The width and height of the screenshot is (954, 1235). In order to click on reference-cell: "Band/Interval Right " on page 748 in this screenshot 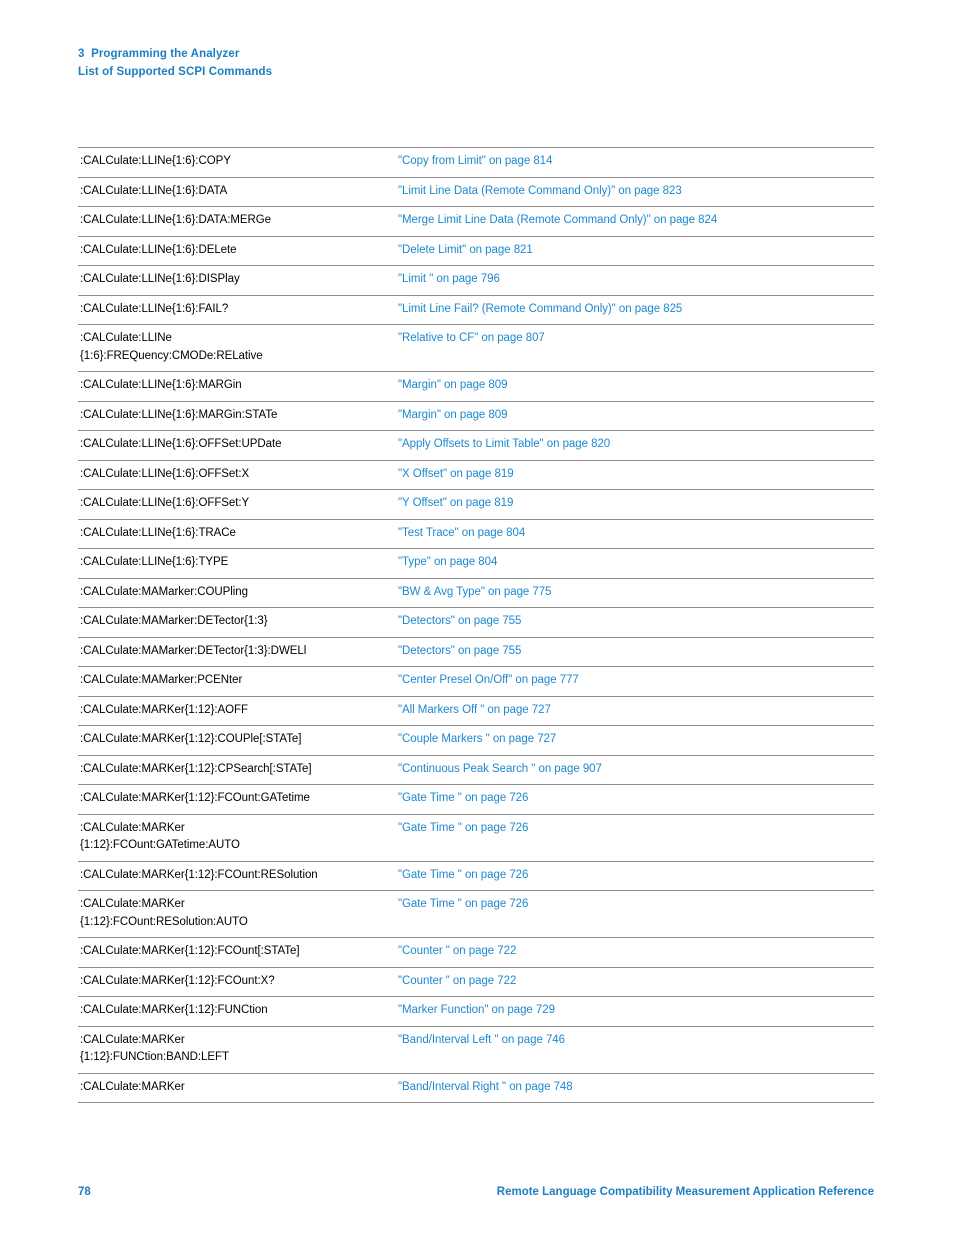, I will do `click(631, 1087)`.